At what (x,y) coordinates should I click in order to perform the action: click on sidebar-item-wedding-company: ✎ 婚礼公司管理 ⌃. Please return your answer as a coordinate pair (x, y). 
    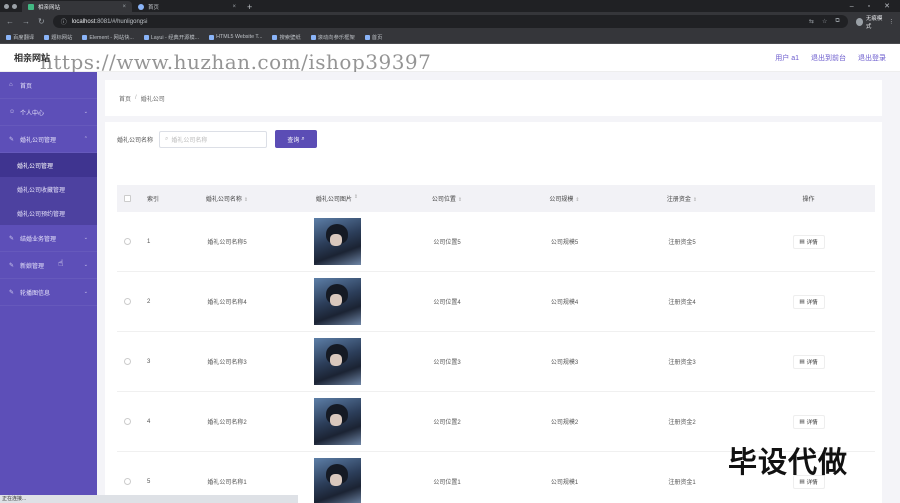
    Looking at the image, I should click on (48, 139).